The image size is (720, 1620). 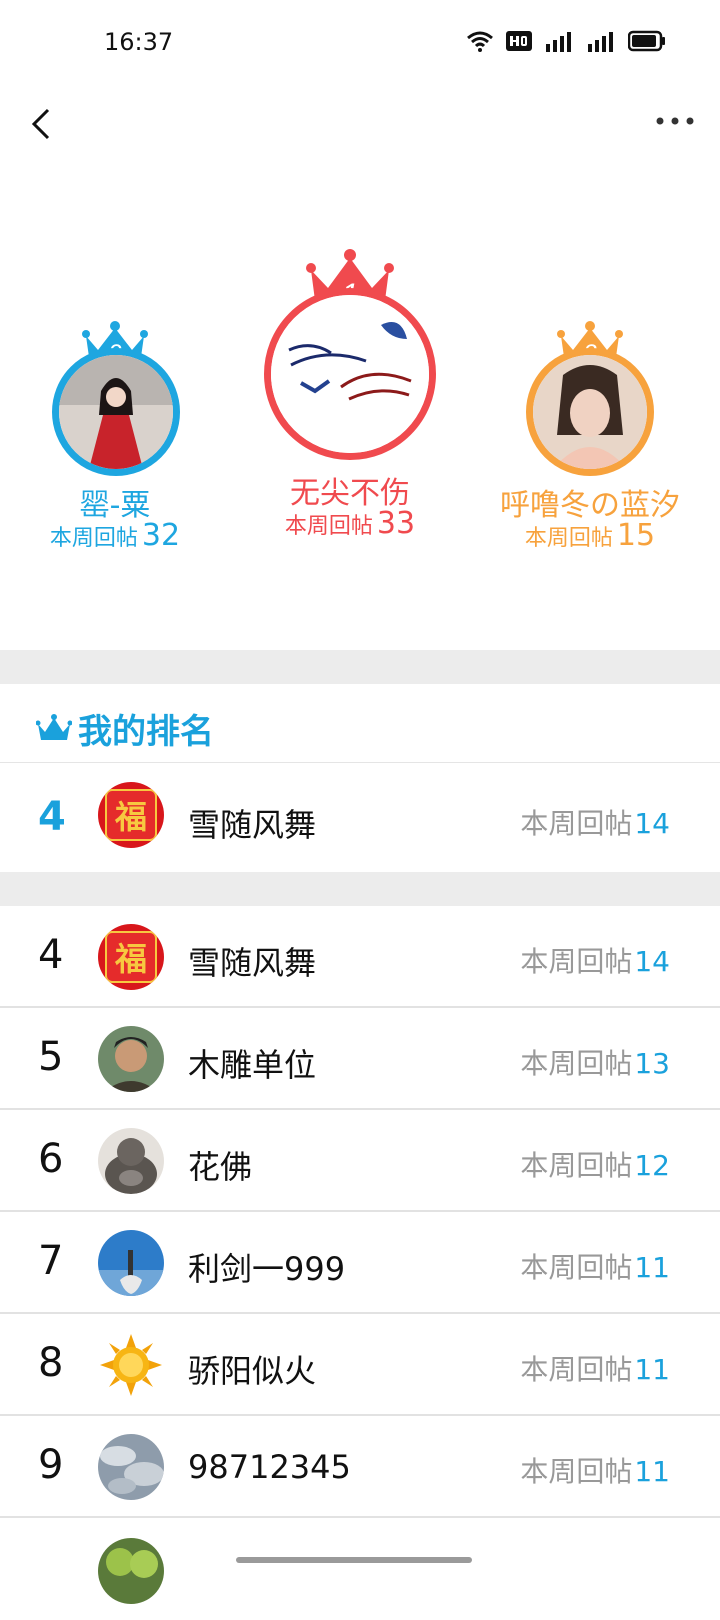 I want to click on hd-icon, so click(x=519, y=41).